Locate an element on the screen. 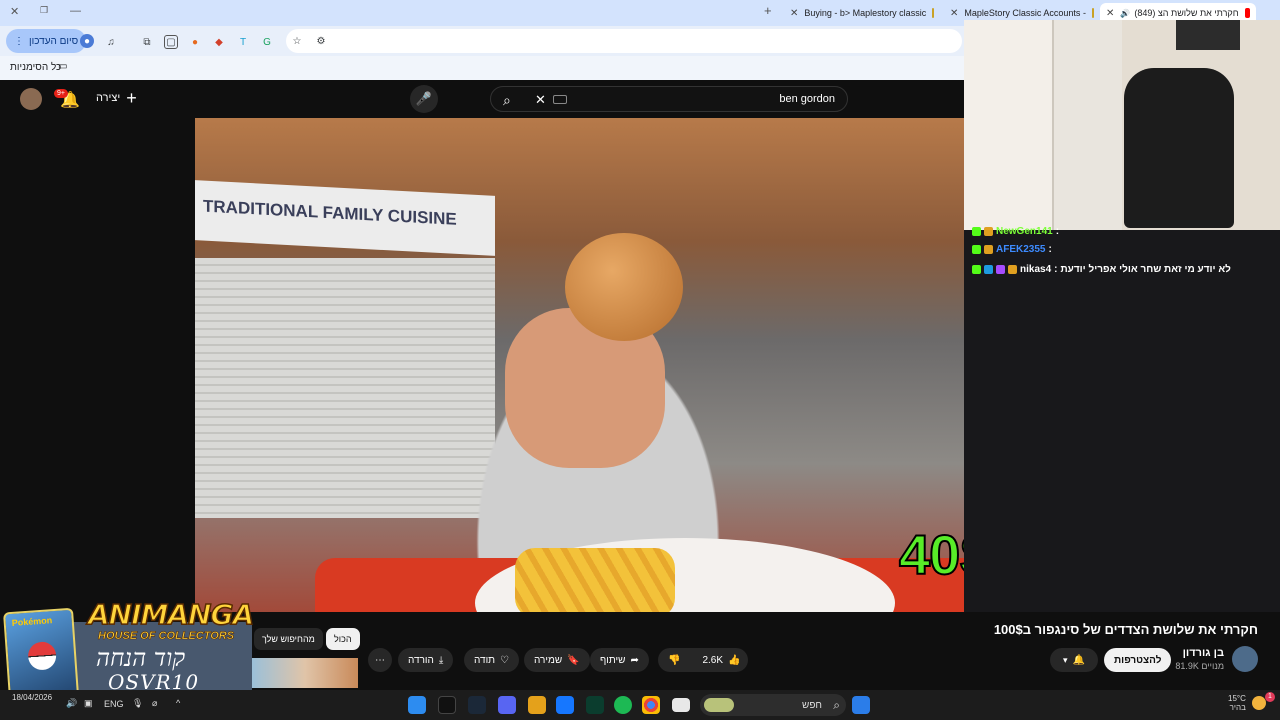 This screenshot has height=720, width=1280. keyboard-icon is located at coordinates (560, 99).